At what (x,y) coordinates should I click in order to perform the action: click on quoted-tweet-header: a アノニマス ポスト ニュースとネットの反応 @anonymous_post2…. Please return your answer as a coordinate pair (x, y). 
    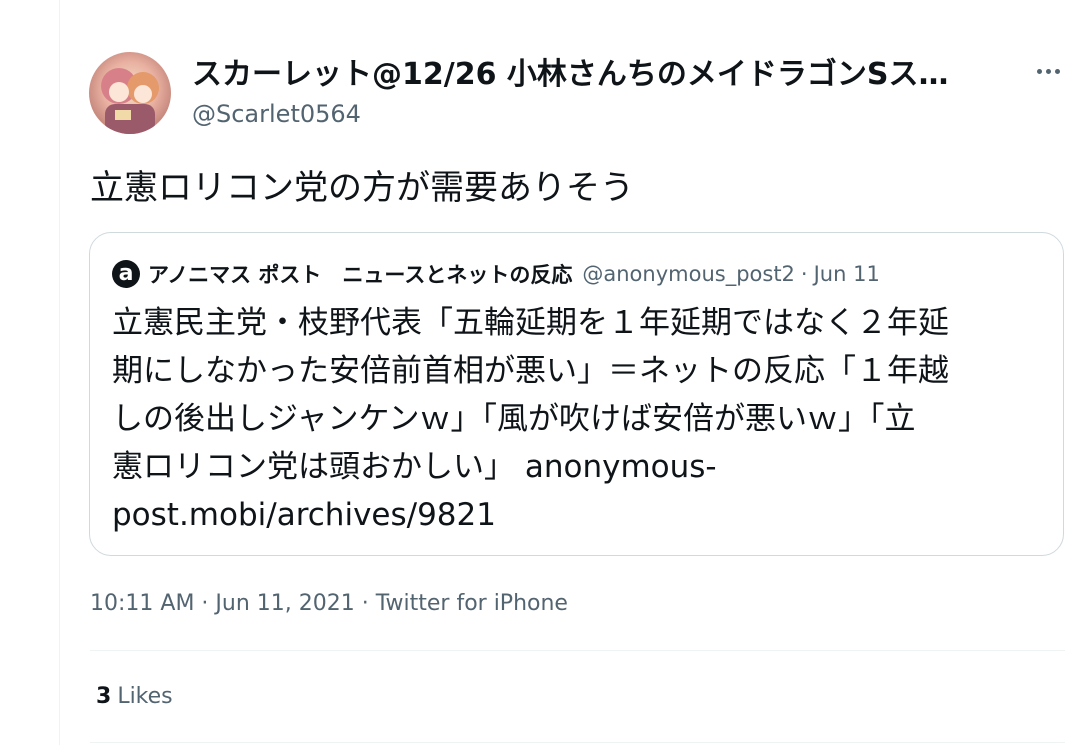
    Looking at the image, I should click on (496, 274).